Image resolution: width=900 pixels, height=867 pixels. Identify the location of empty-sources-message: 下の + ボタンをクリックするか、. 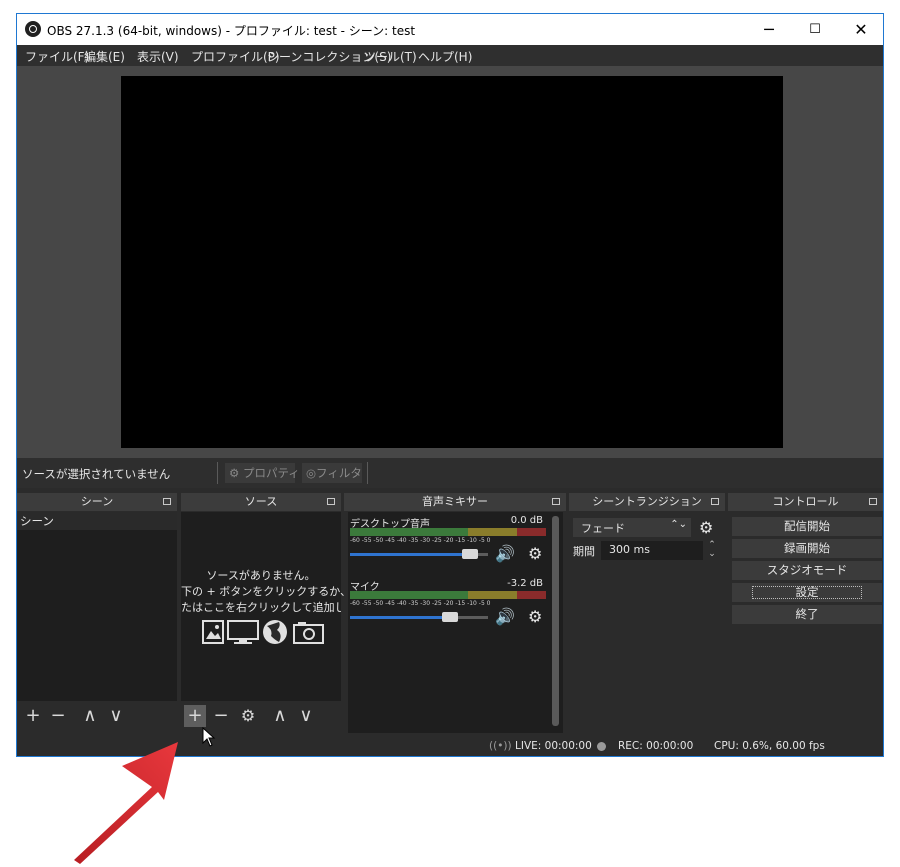
(266, 591).